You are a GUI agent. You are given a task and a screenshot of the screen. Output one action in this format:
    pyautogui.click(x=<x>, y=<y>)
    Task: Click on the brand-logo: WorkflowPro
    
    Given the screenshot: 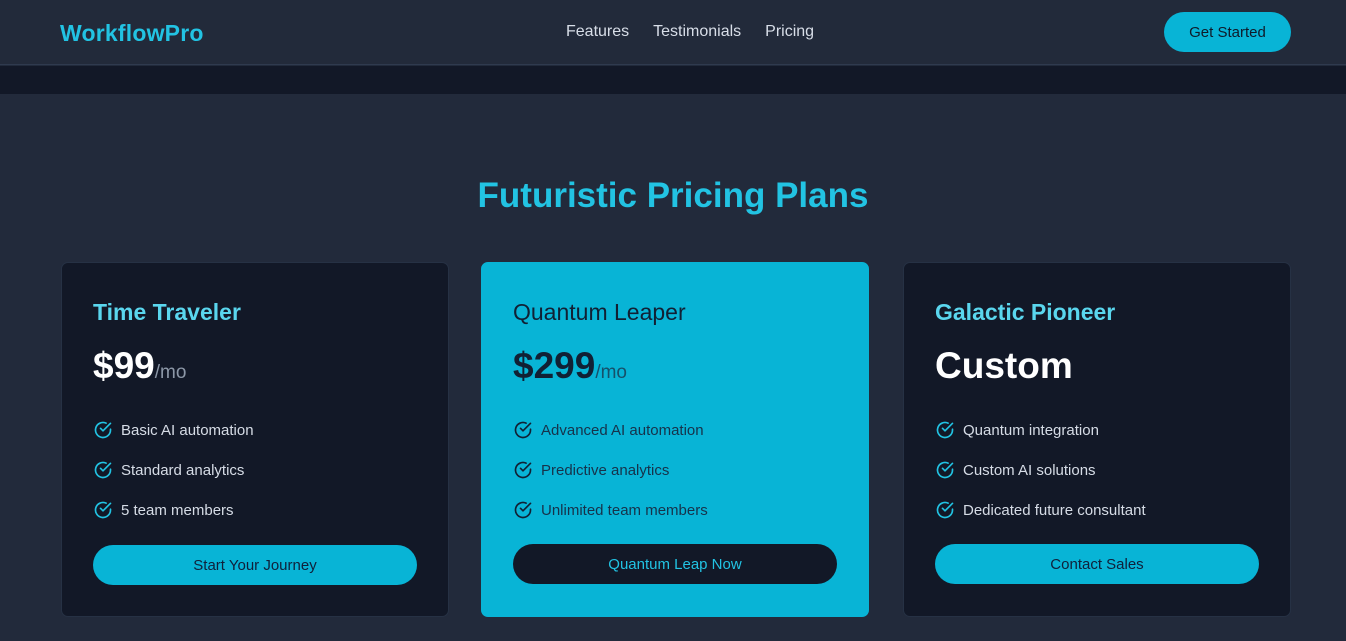 What is the action you would take?
    pyautogui.click(x=132, y=33)
    